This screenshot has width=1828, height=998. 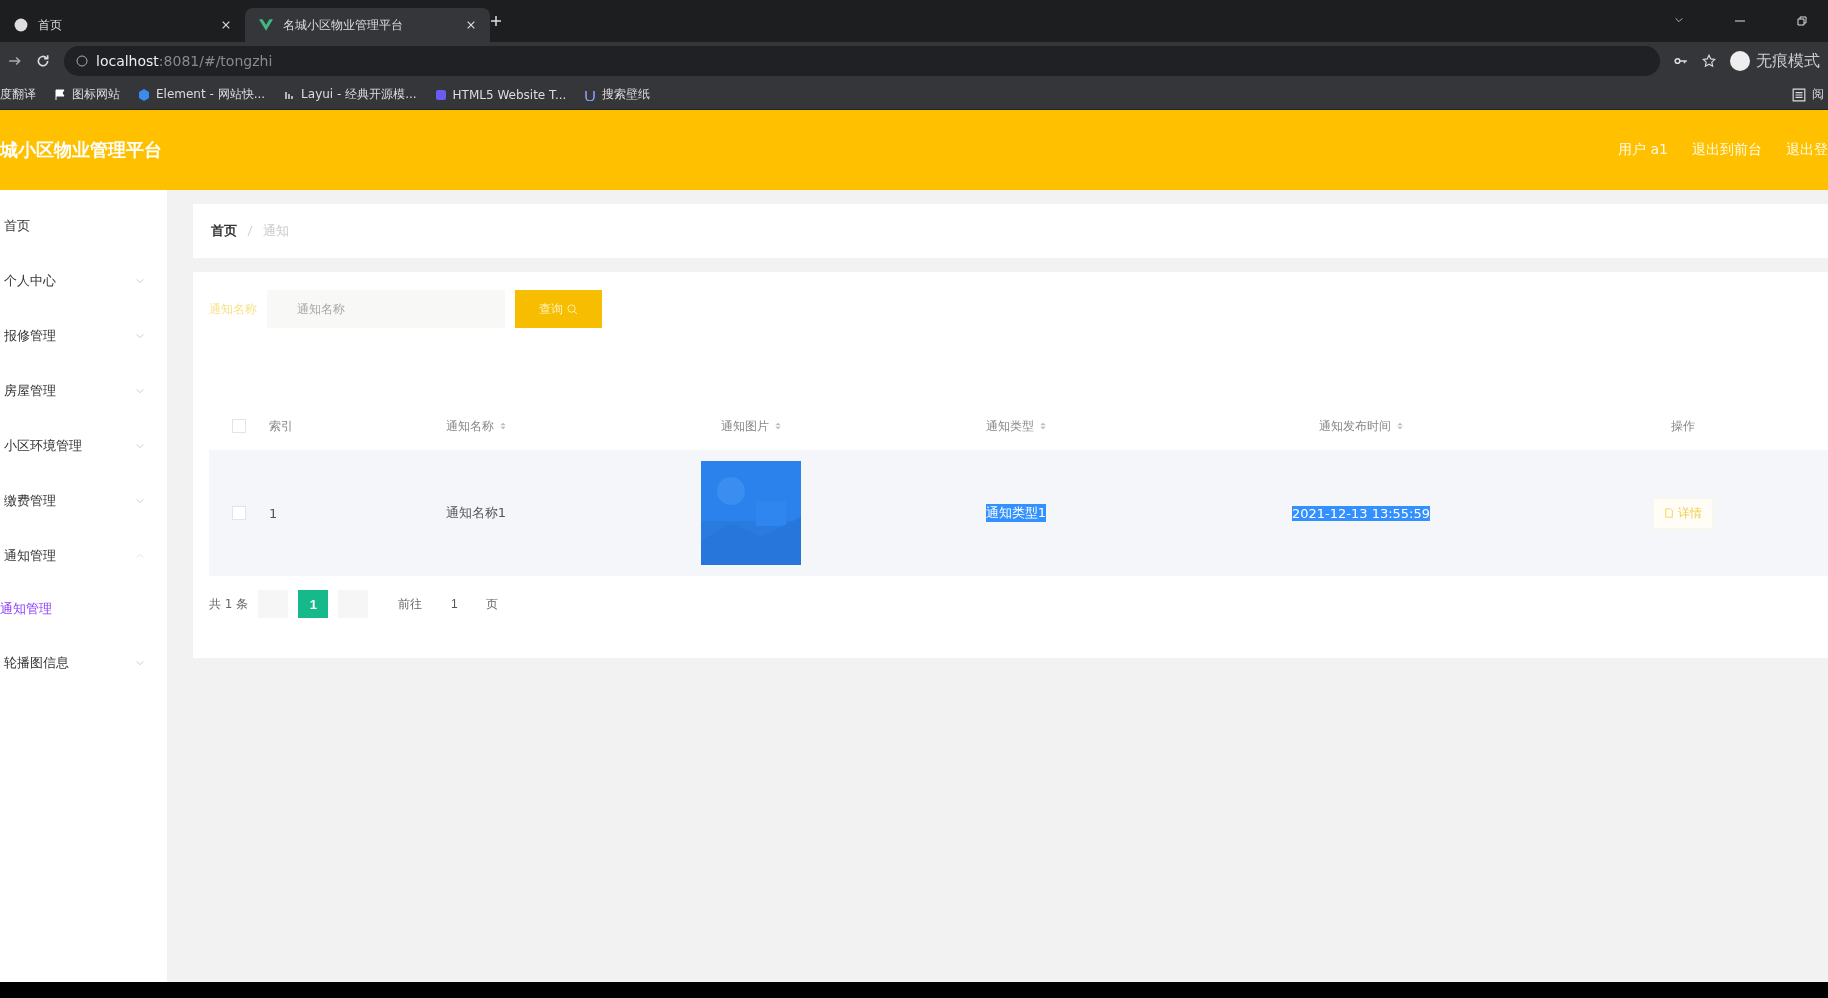 I want to click on address-bar: localhost:8081/#/tongzhi, so click(x=862, y=61).